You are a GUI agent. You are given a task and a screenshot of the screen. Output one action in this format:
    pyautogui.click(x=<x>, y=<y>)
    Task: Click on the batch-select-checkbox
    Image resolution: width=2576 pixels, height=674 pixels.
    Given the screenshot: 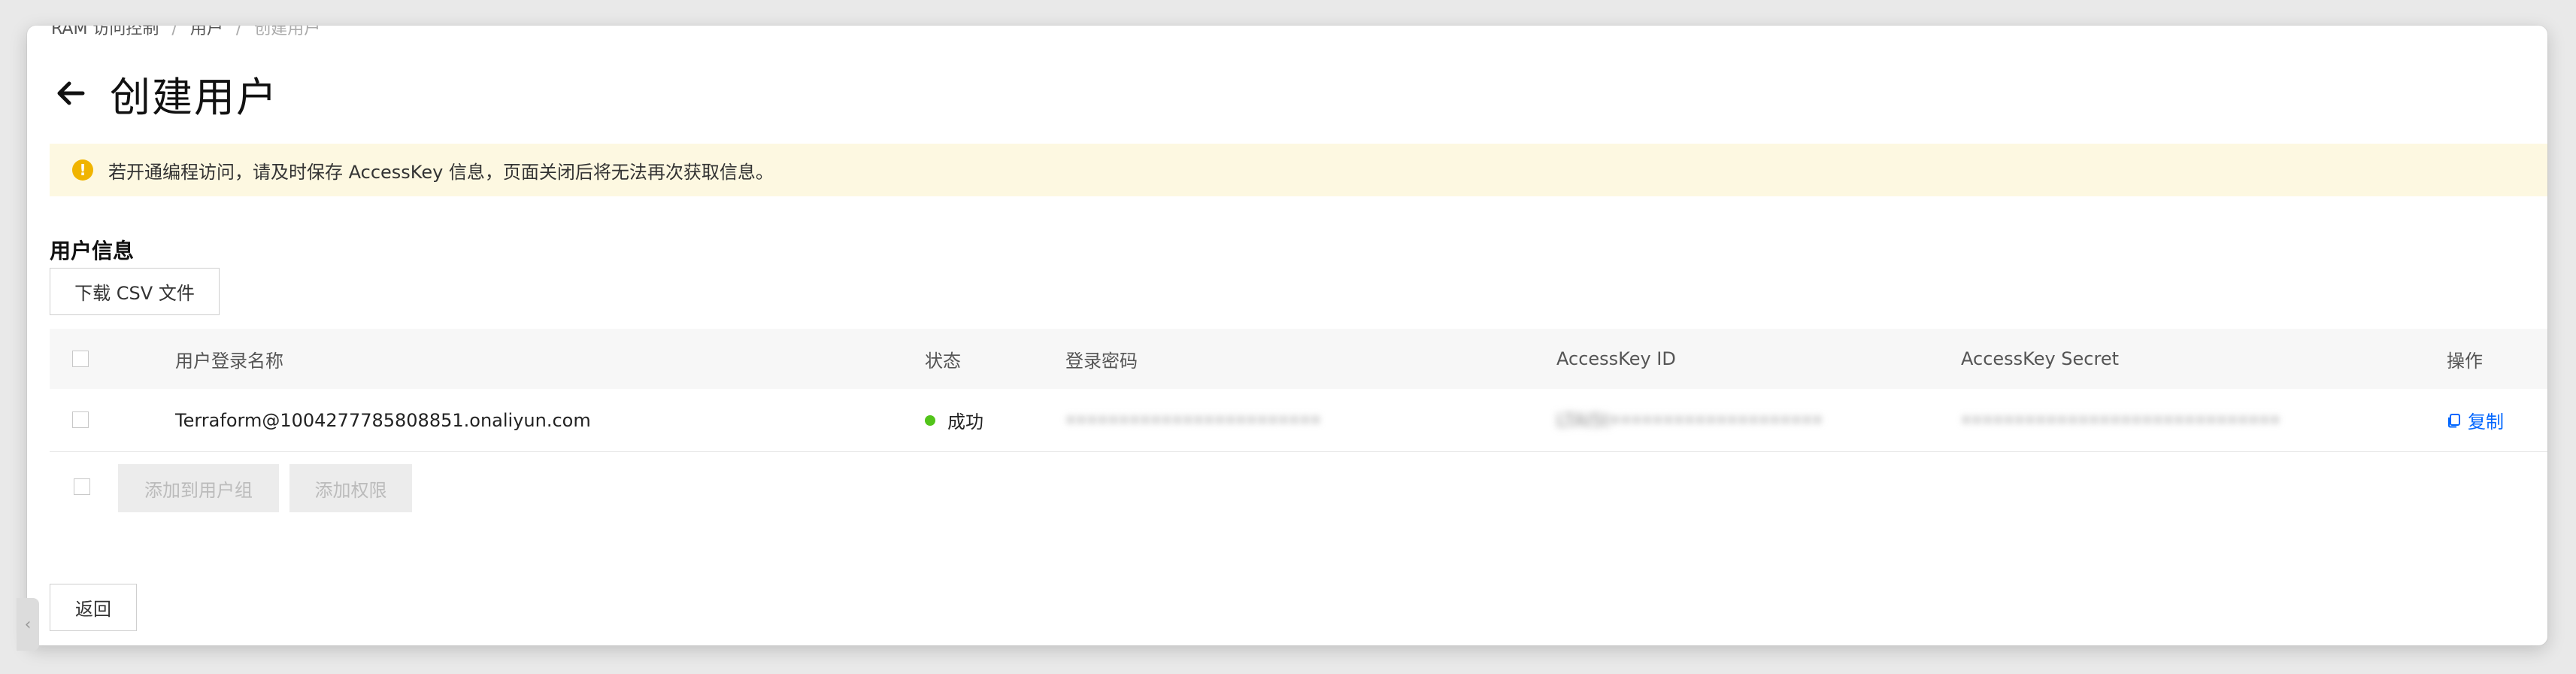 What is the action you would take?
    pyautogui.click(x=82, y=486)
    